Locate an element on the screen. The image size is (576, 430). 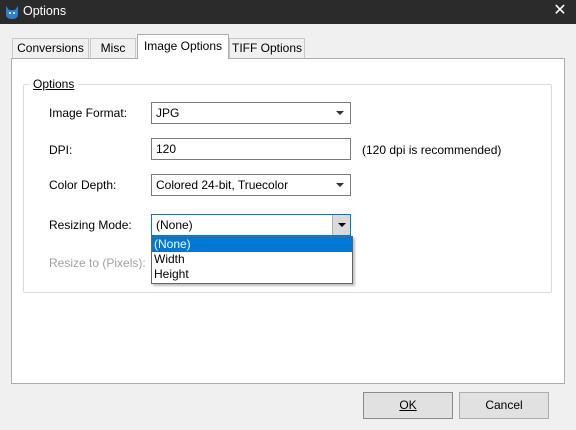
dropdown-button is located at coordinates (341, 225).